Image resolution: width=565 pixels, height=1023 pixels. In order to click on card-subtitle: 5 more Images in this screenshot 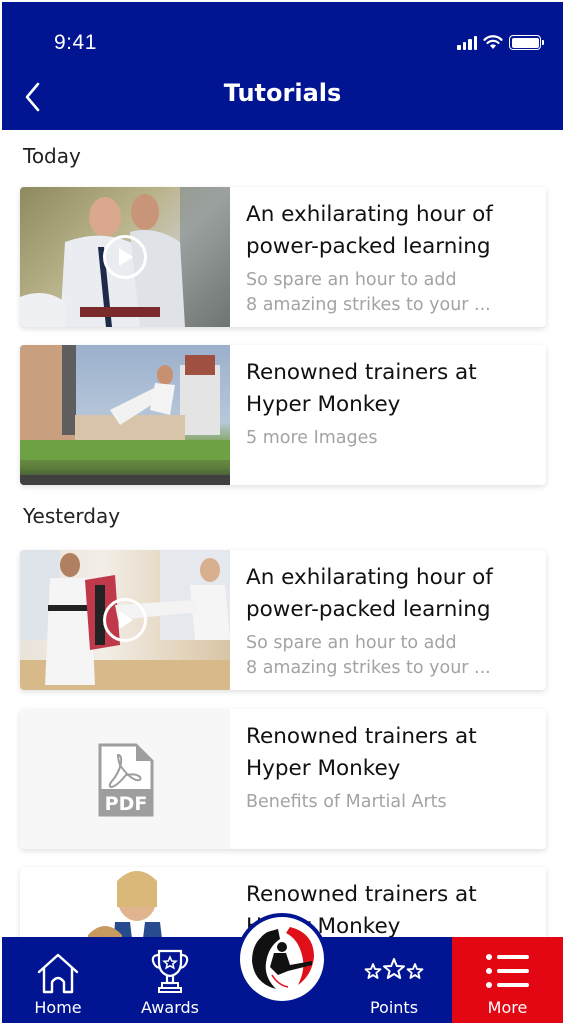, I will do `click(312, 438)`.